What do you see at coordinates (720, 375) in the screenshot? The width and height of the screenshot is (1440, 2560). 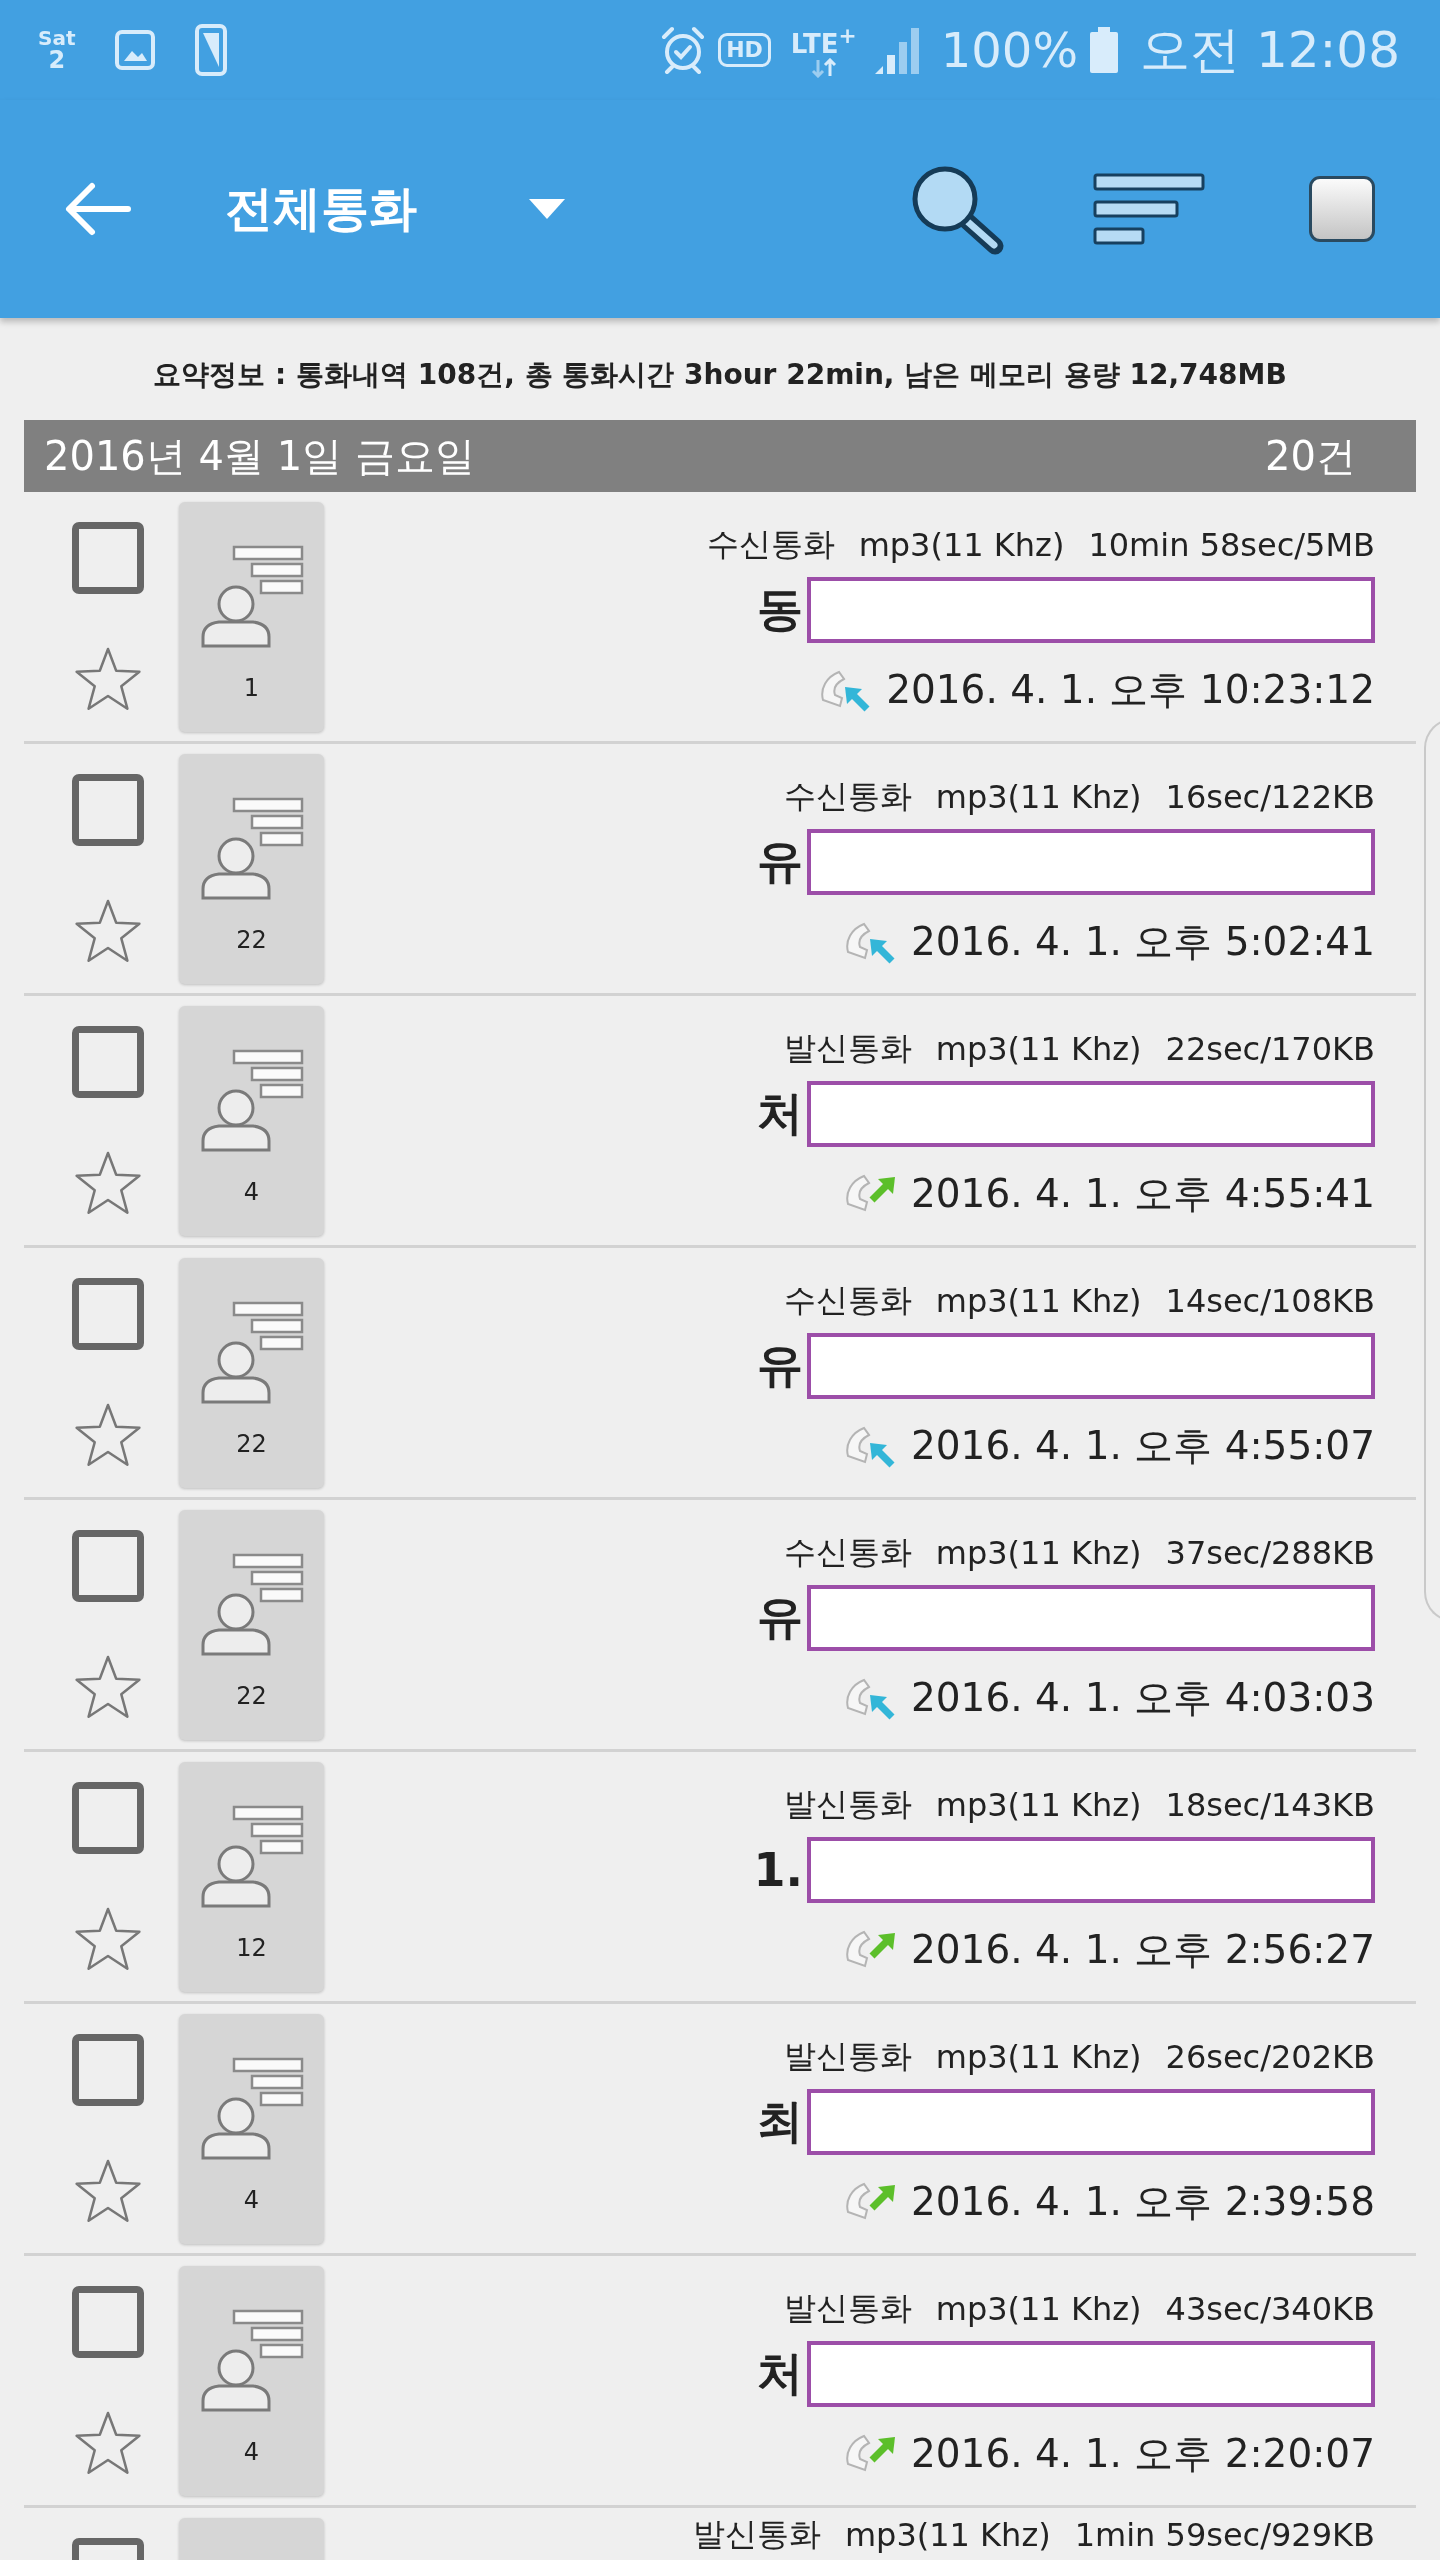 I see `summary-text: 요약정보 : 통화내역 108건, 총 통화시간 3hour 22min, 남은 메모리 용량 12,748MB` at bounding box center [720, 375].